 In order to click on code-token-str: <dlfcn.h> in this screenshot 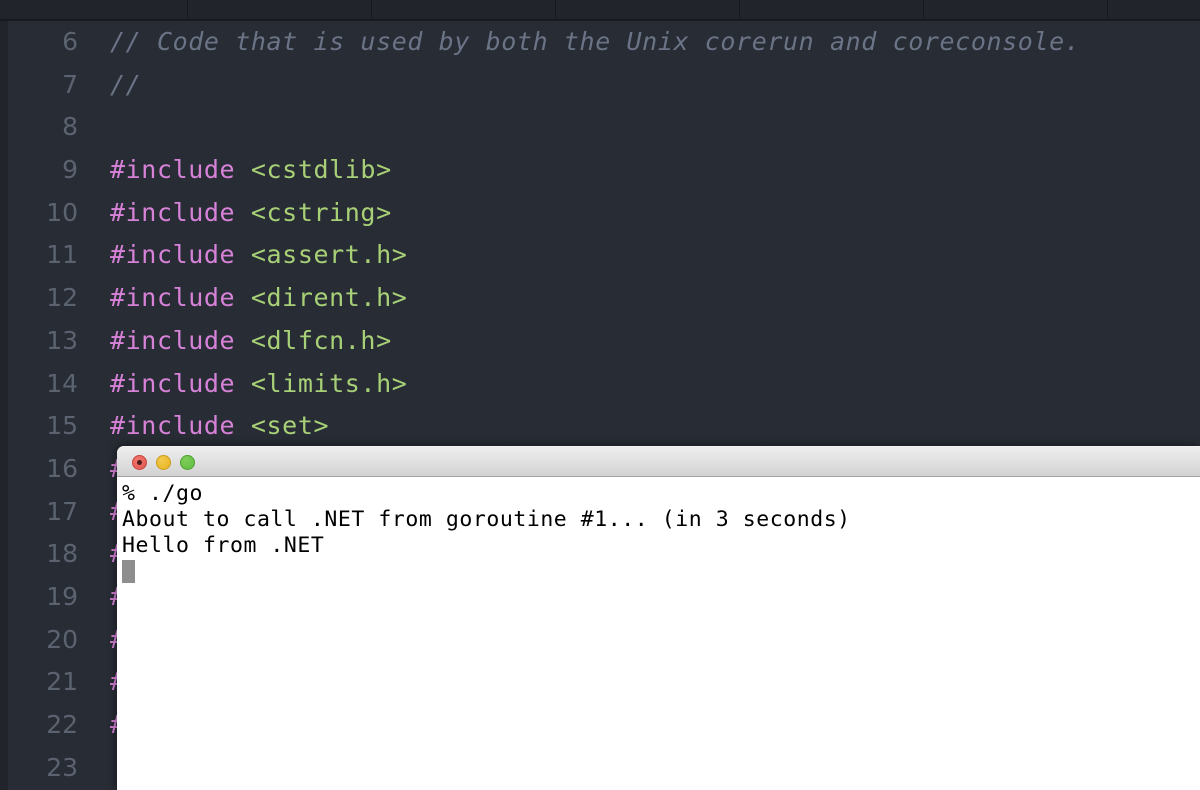, I will do `click(321, 340)`.